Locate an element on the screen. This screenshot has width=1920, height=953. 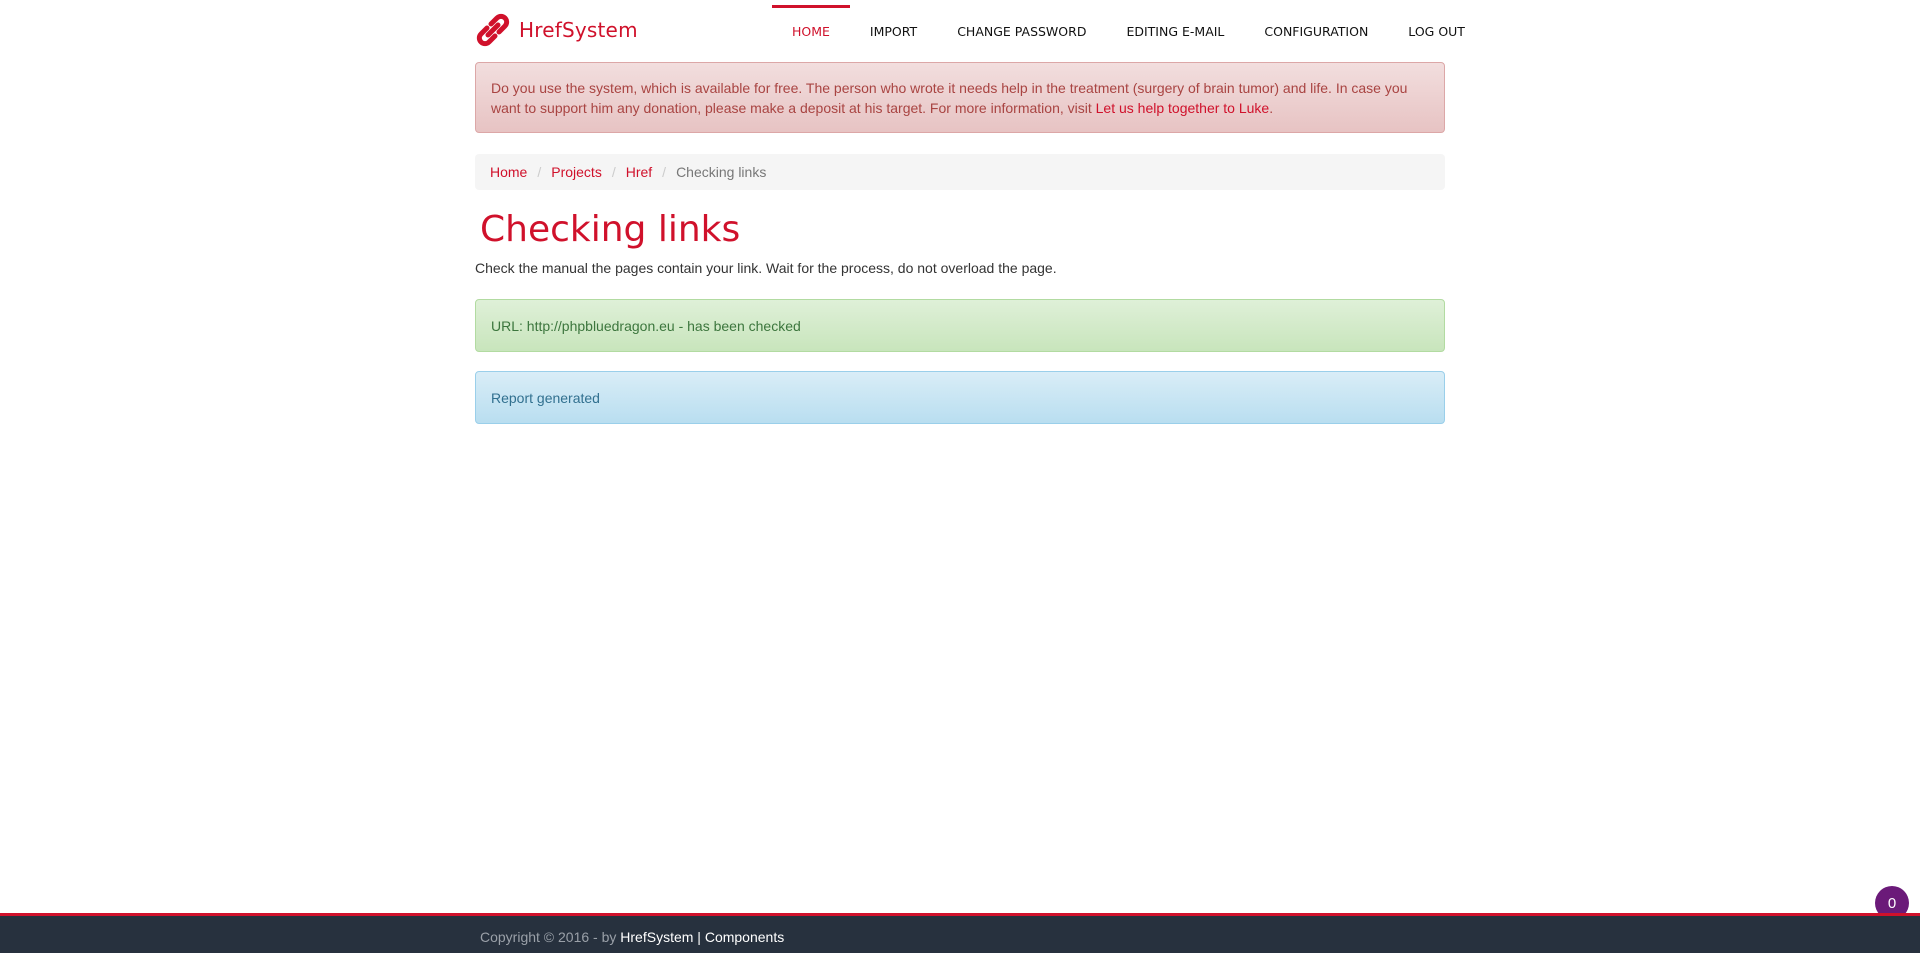
nav-item-log-out: LOG OUT is located at coordinates (1436, 31).